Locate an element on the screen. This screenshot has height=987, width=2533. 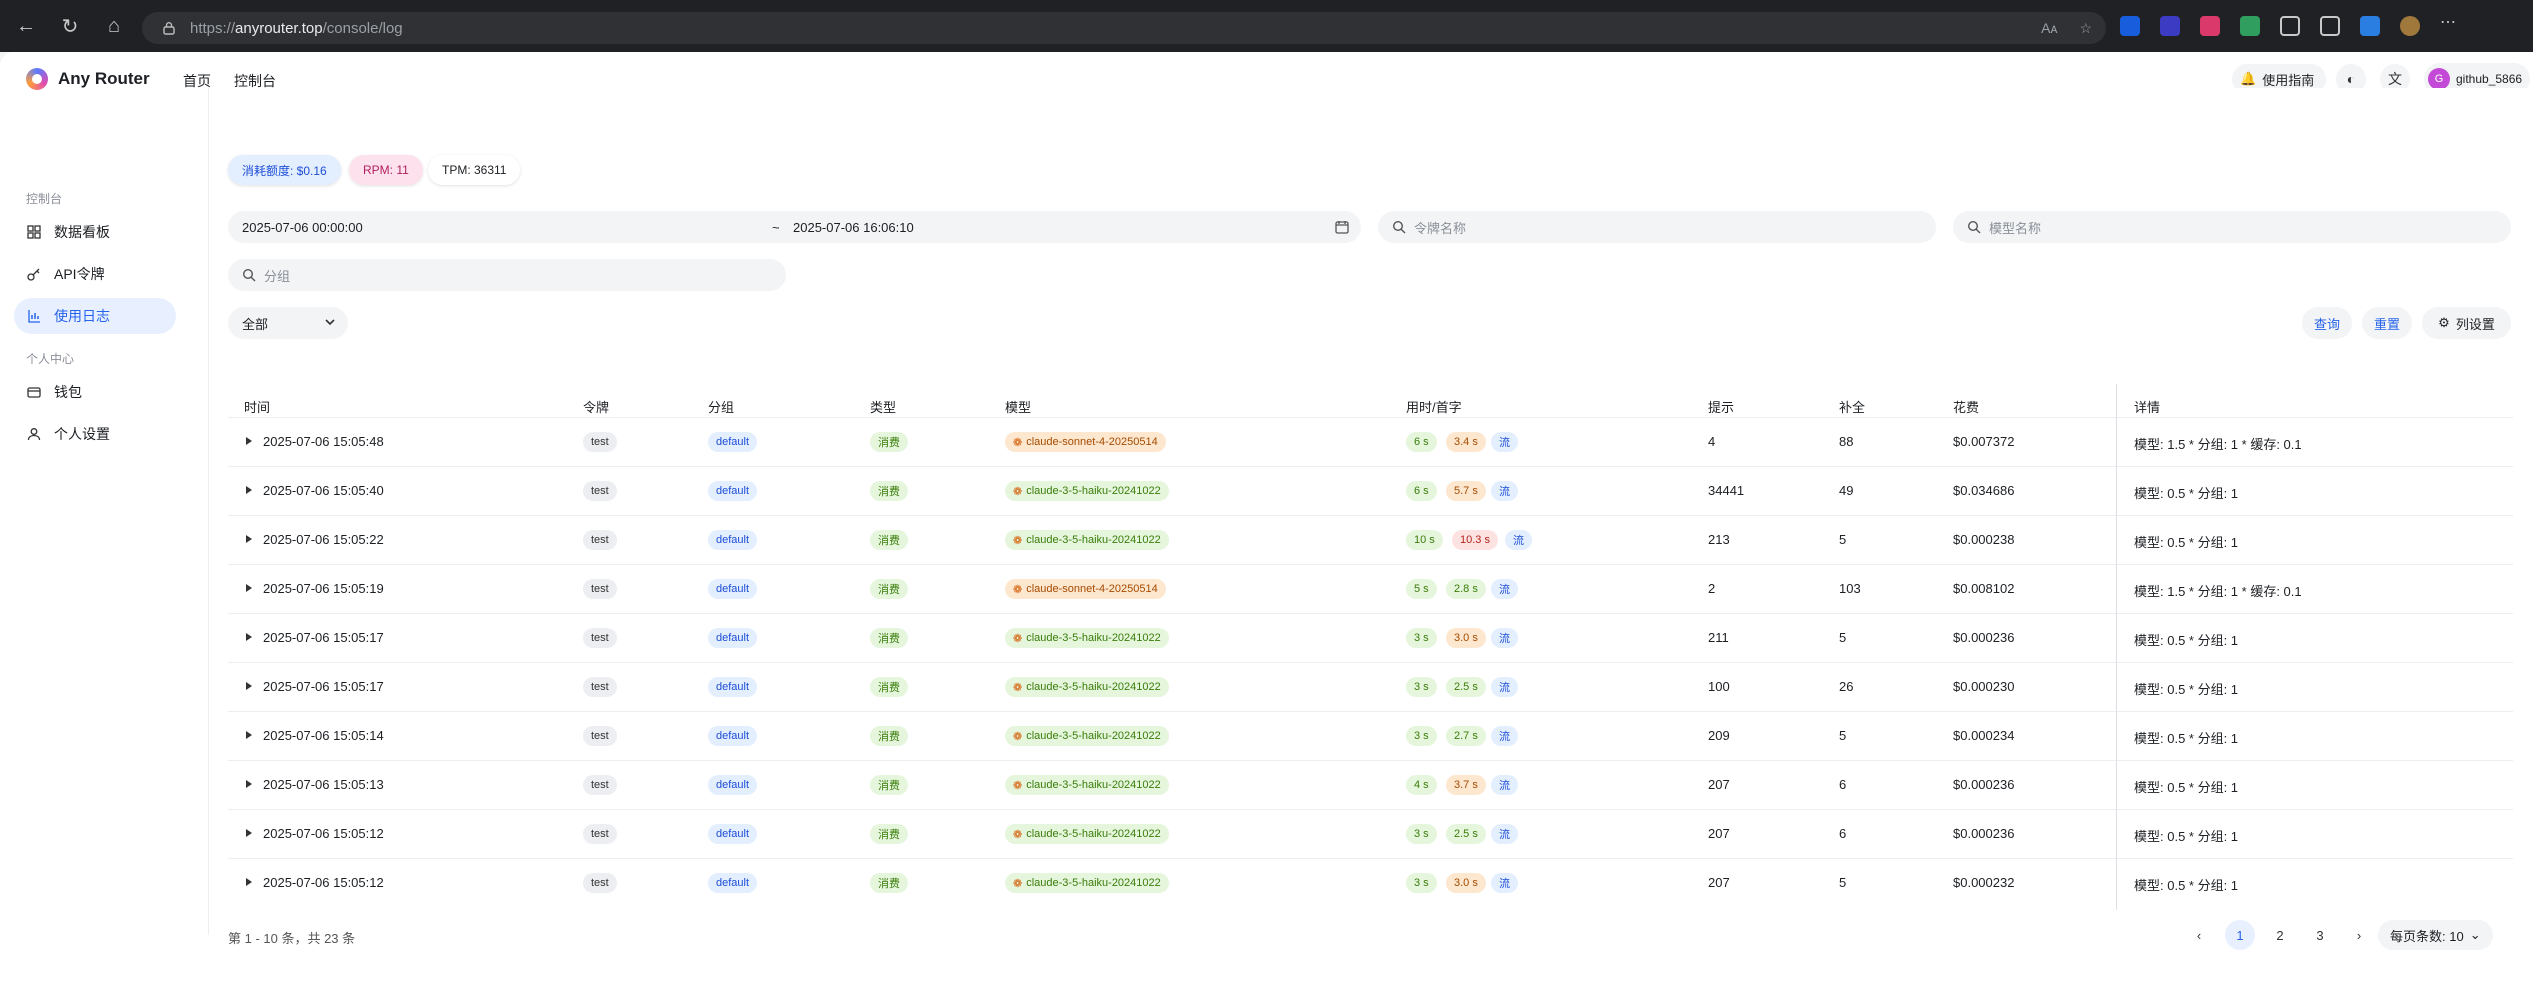
brand-name: Any Router is located at coordinates (104, 79).